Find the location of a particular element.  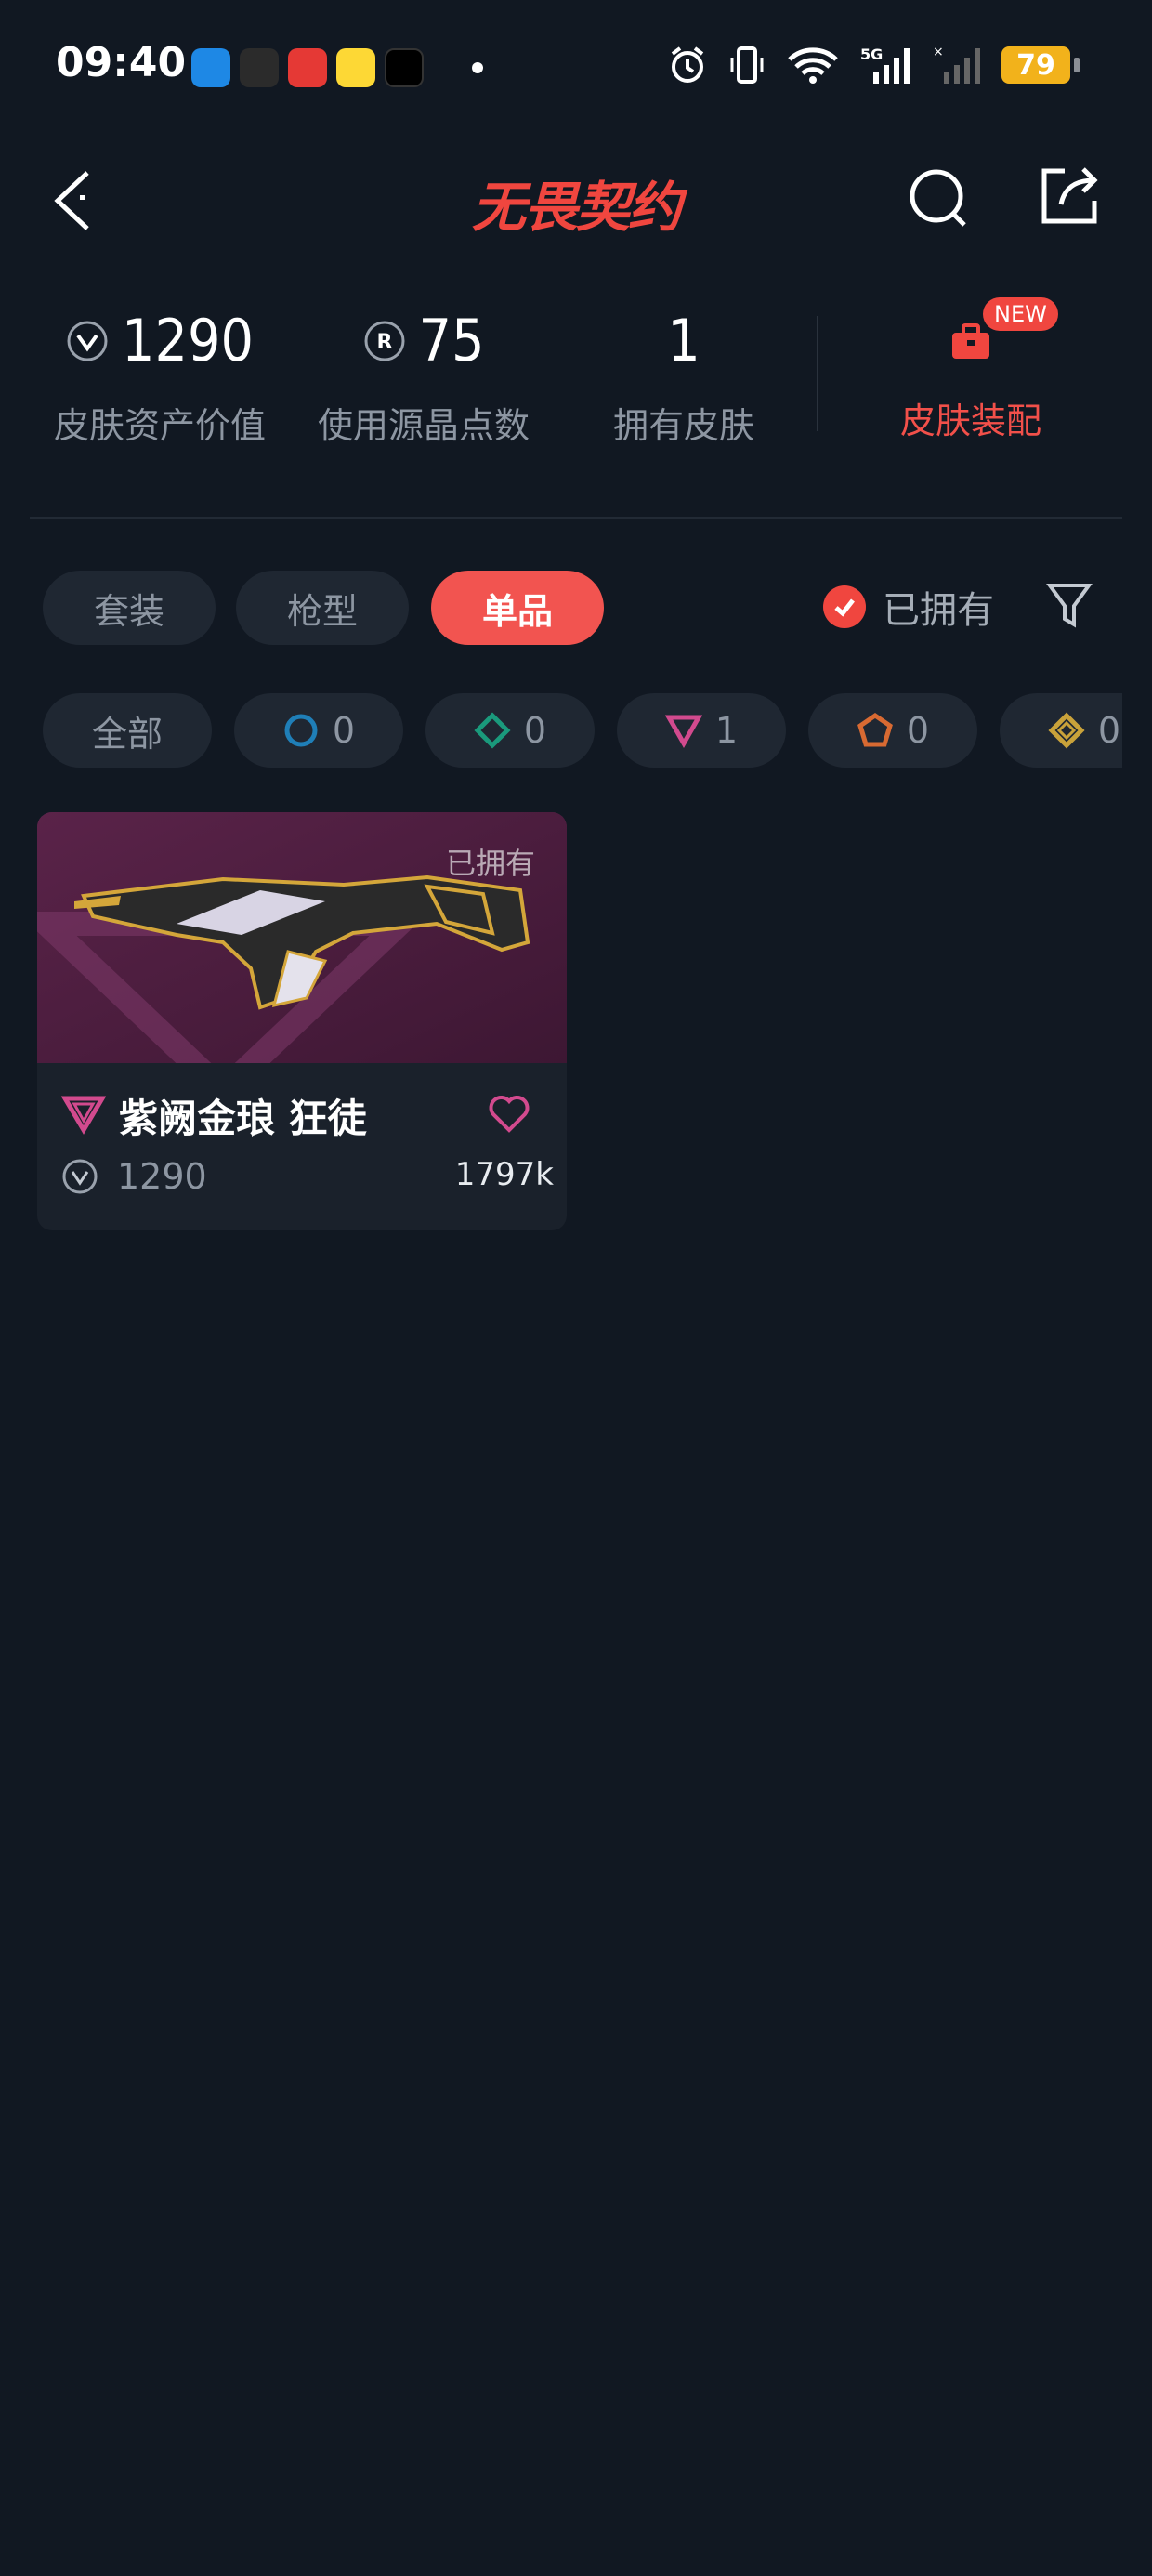

svg-text: R is located at coordinates (384, 342).